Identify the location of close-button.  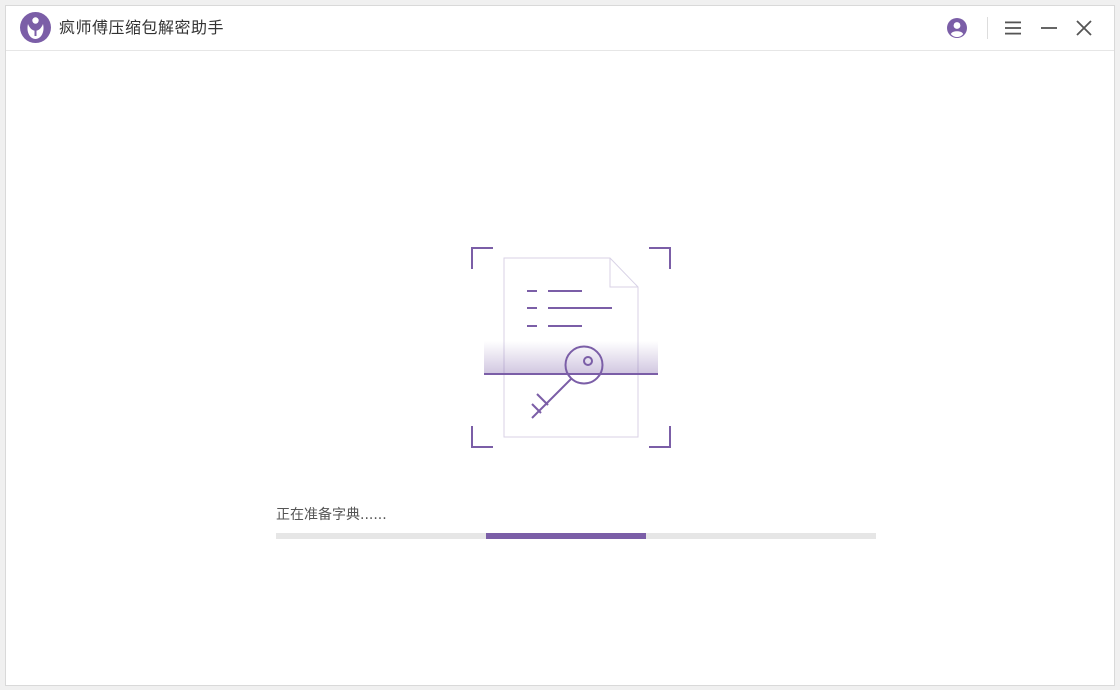
(1084, 28).